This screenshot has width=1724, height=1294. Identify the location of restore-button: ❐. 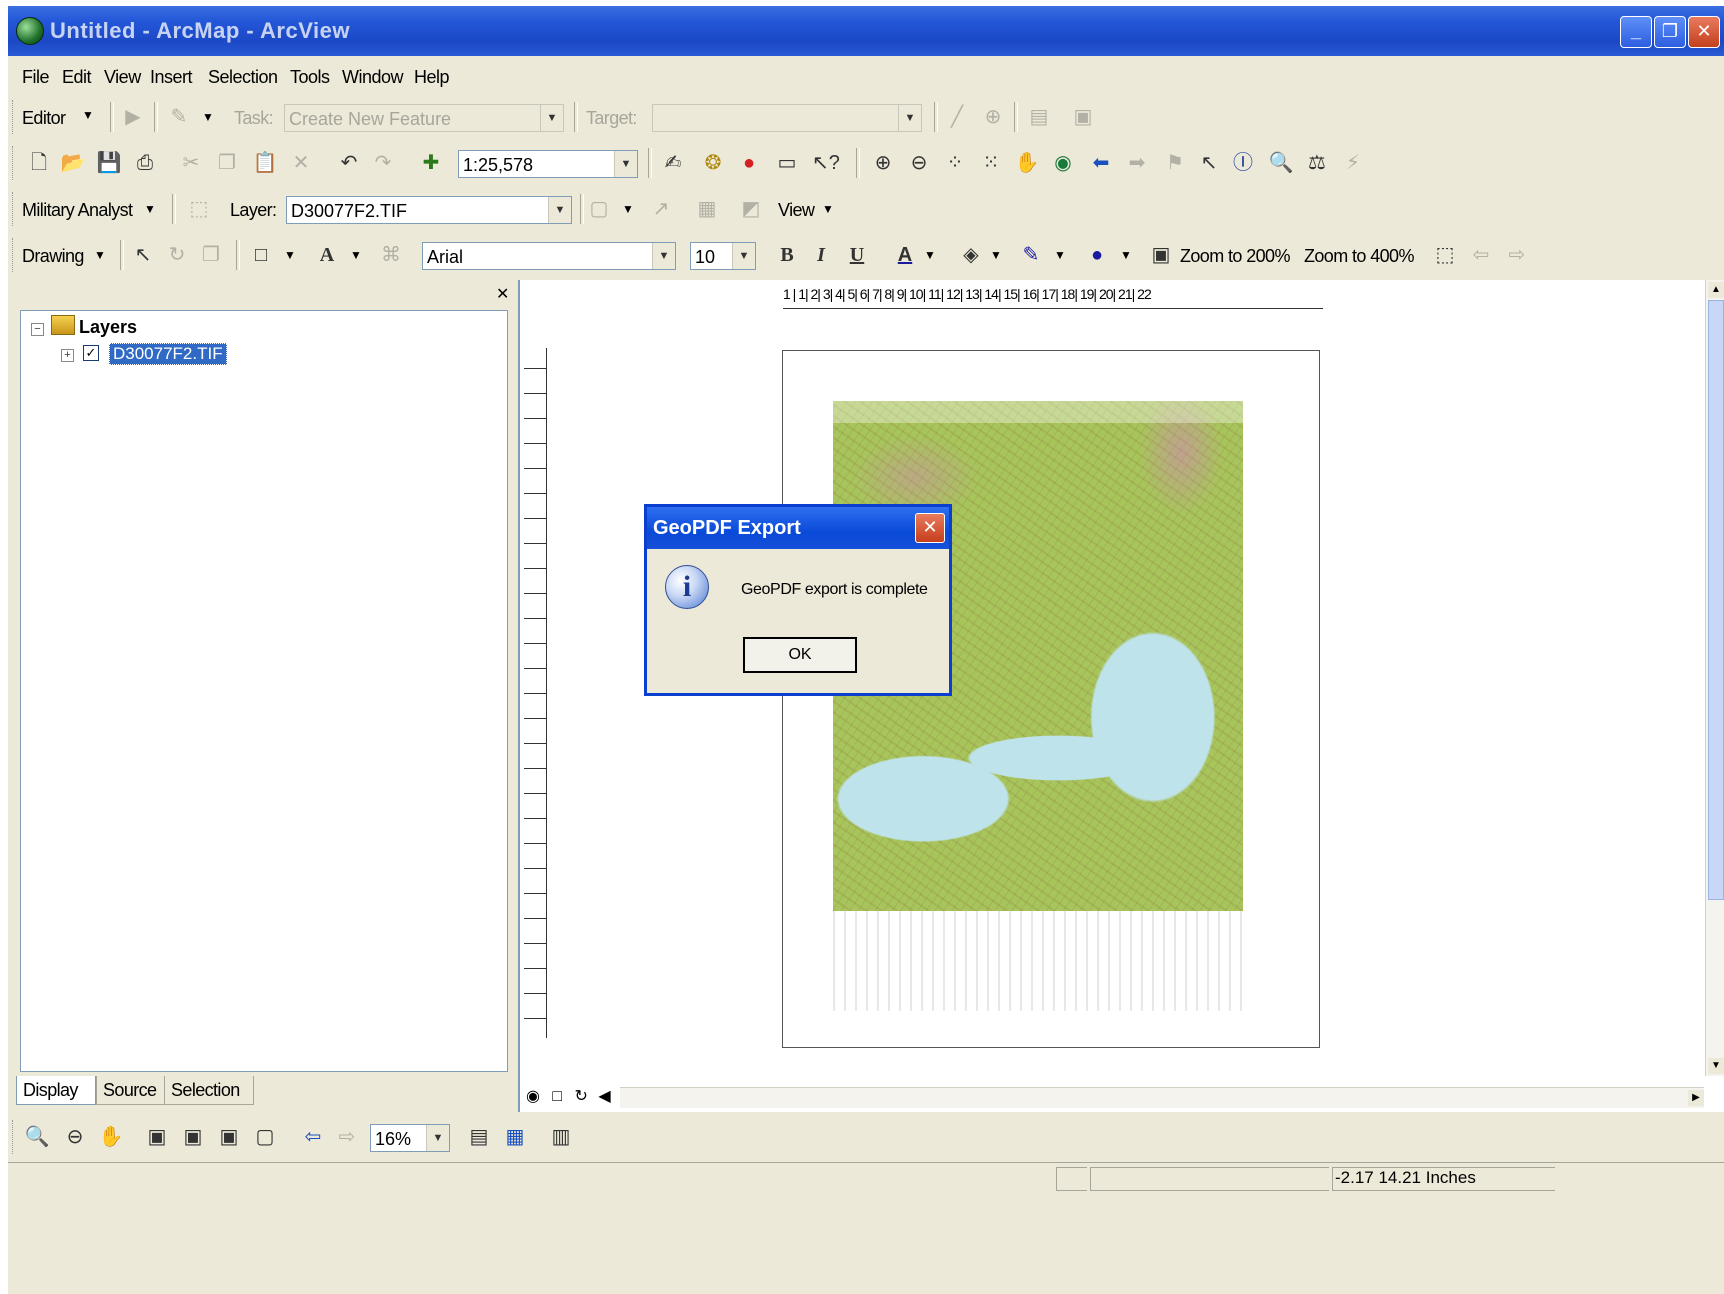
(1670, 32).